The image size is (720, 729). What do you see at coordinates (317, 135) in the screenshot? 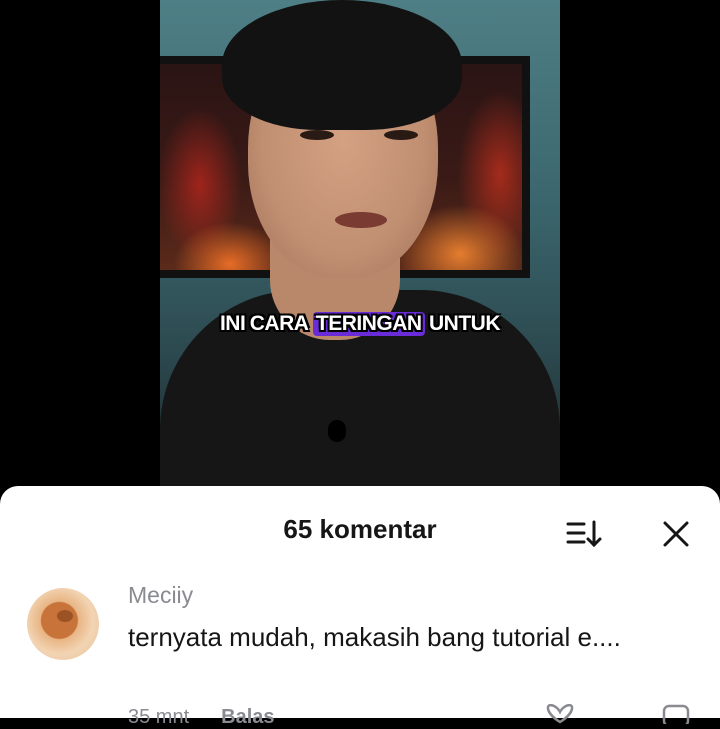
I see `person-eye-left` at bounding box center [317, 135].